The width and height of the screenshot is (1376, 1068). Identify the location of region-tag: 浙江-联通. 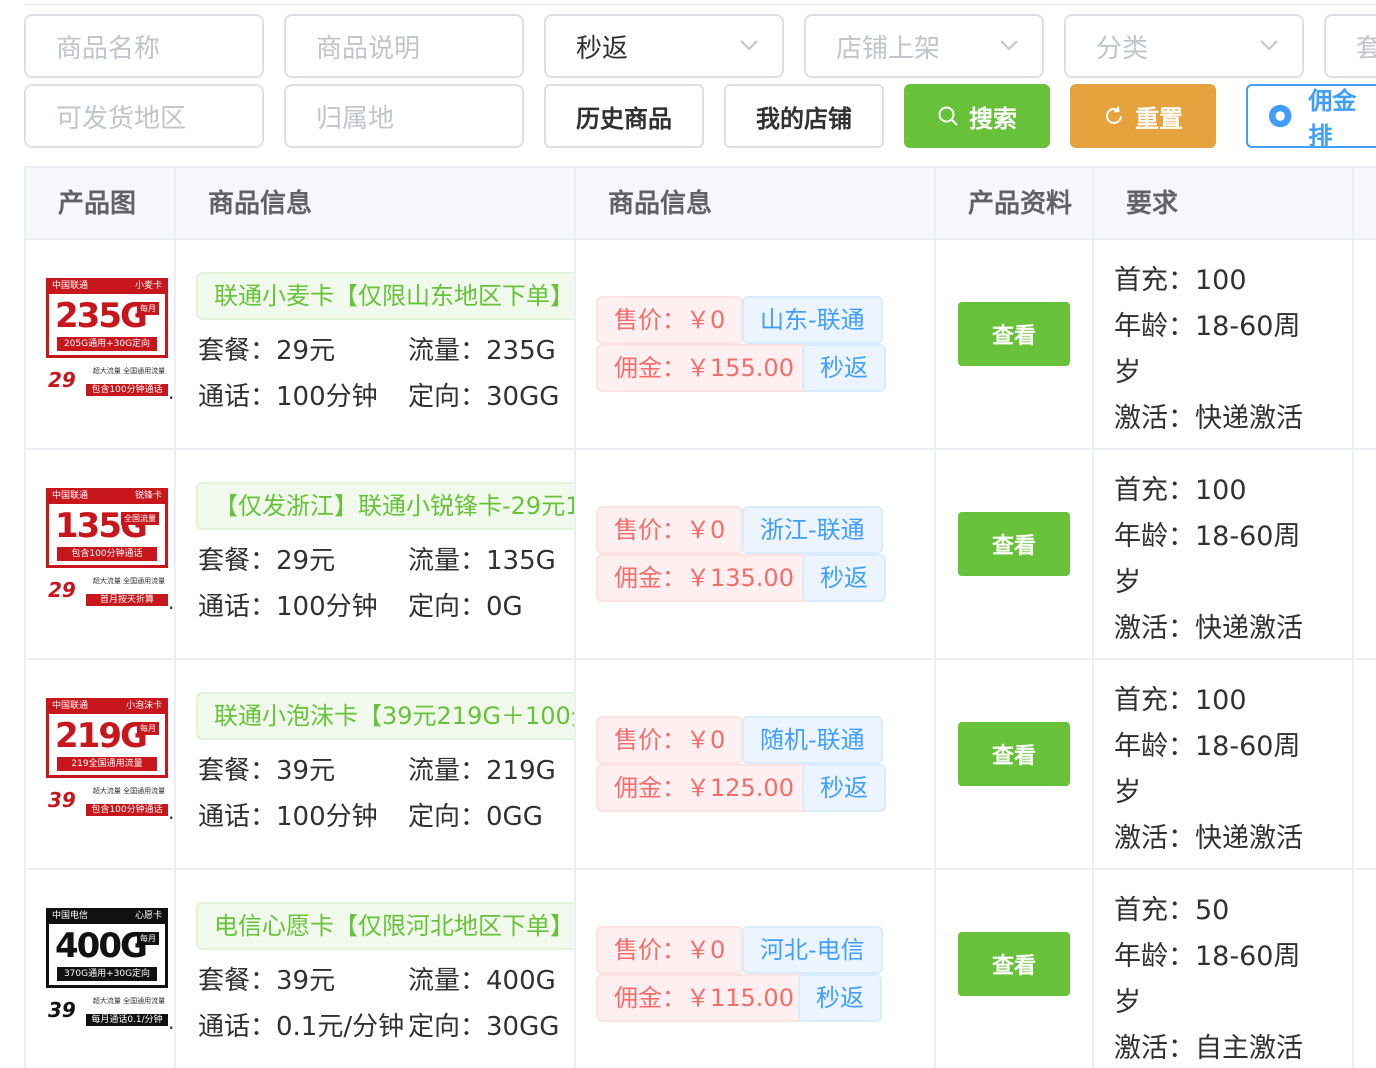
(812, 530).